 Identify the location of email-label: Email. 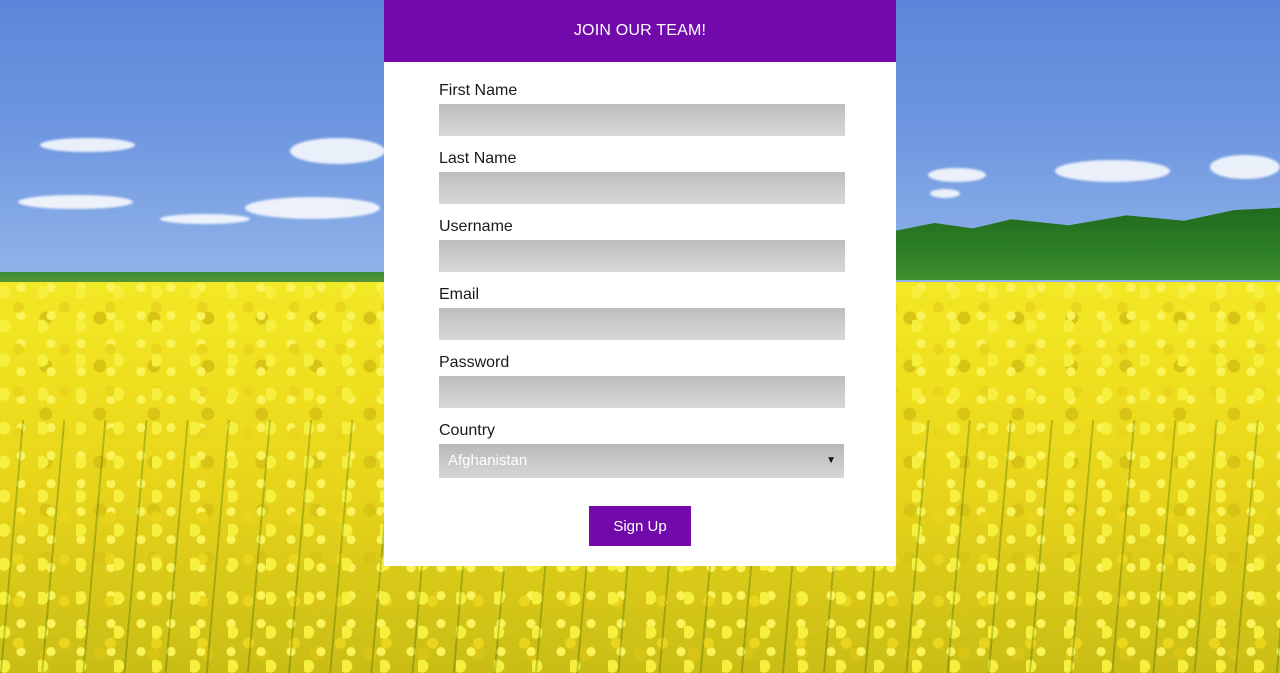
(459, 294).